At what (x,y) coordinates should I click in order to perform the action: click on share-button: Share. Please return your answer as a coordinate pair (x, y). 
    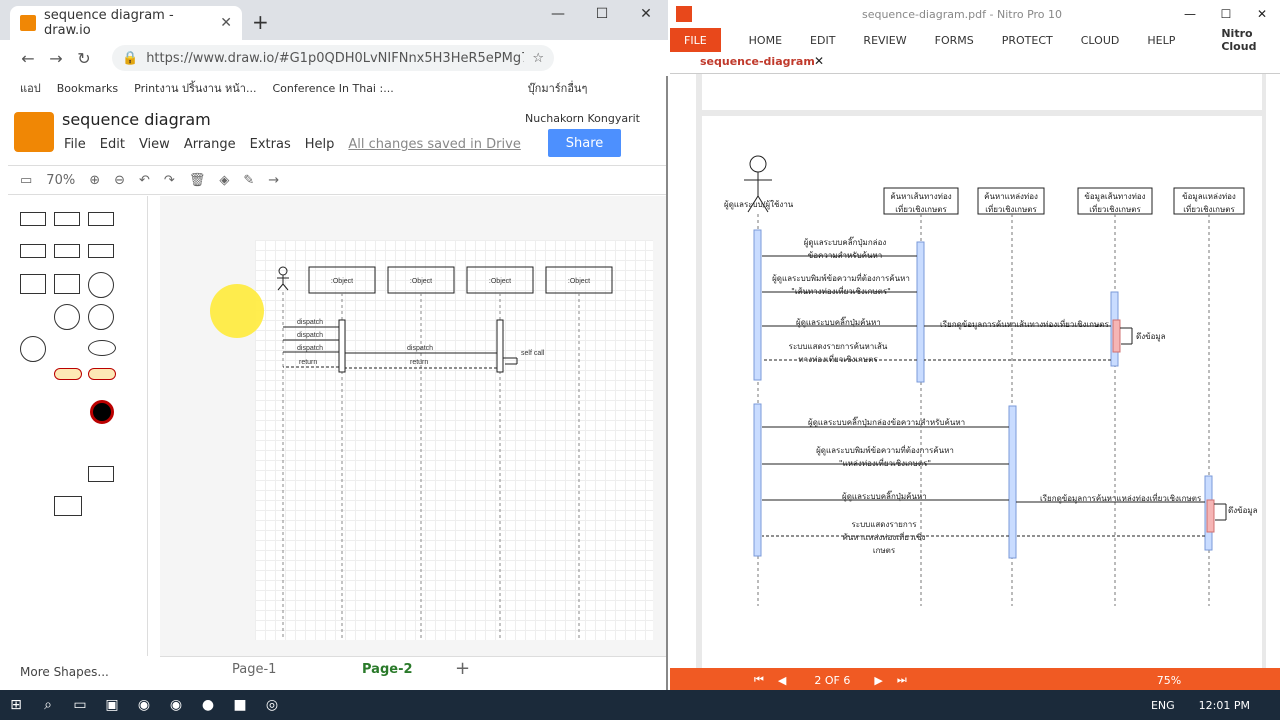
    Looking at the image, I should click on (584, 143).